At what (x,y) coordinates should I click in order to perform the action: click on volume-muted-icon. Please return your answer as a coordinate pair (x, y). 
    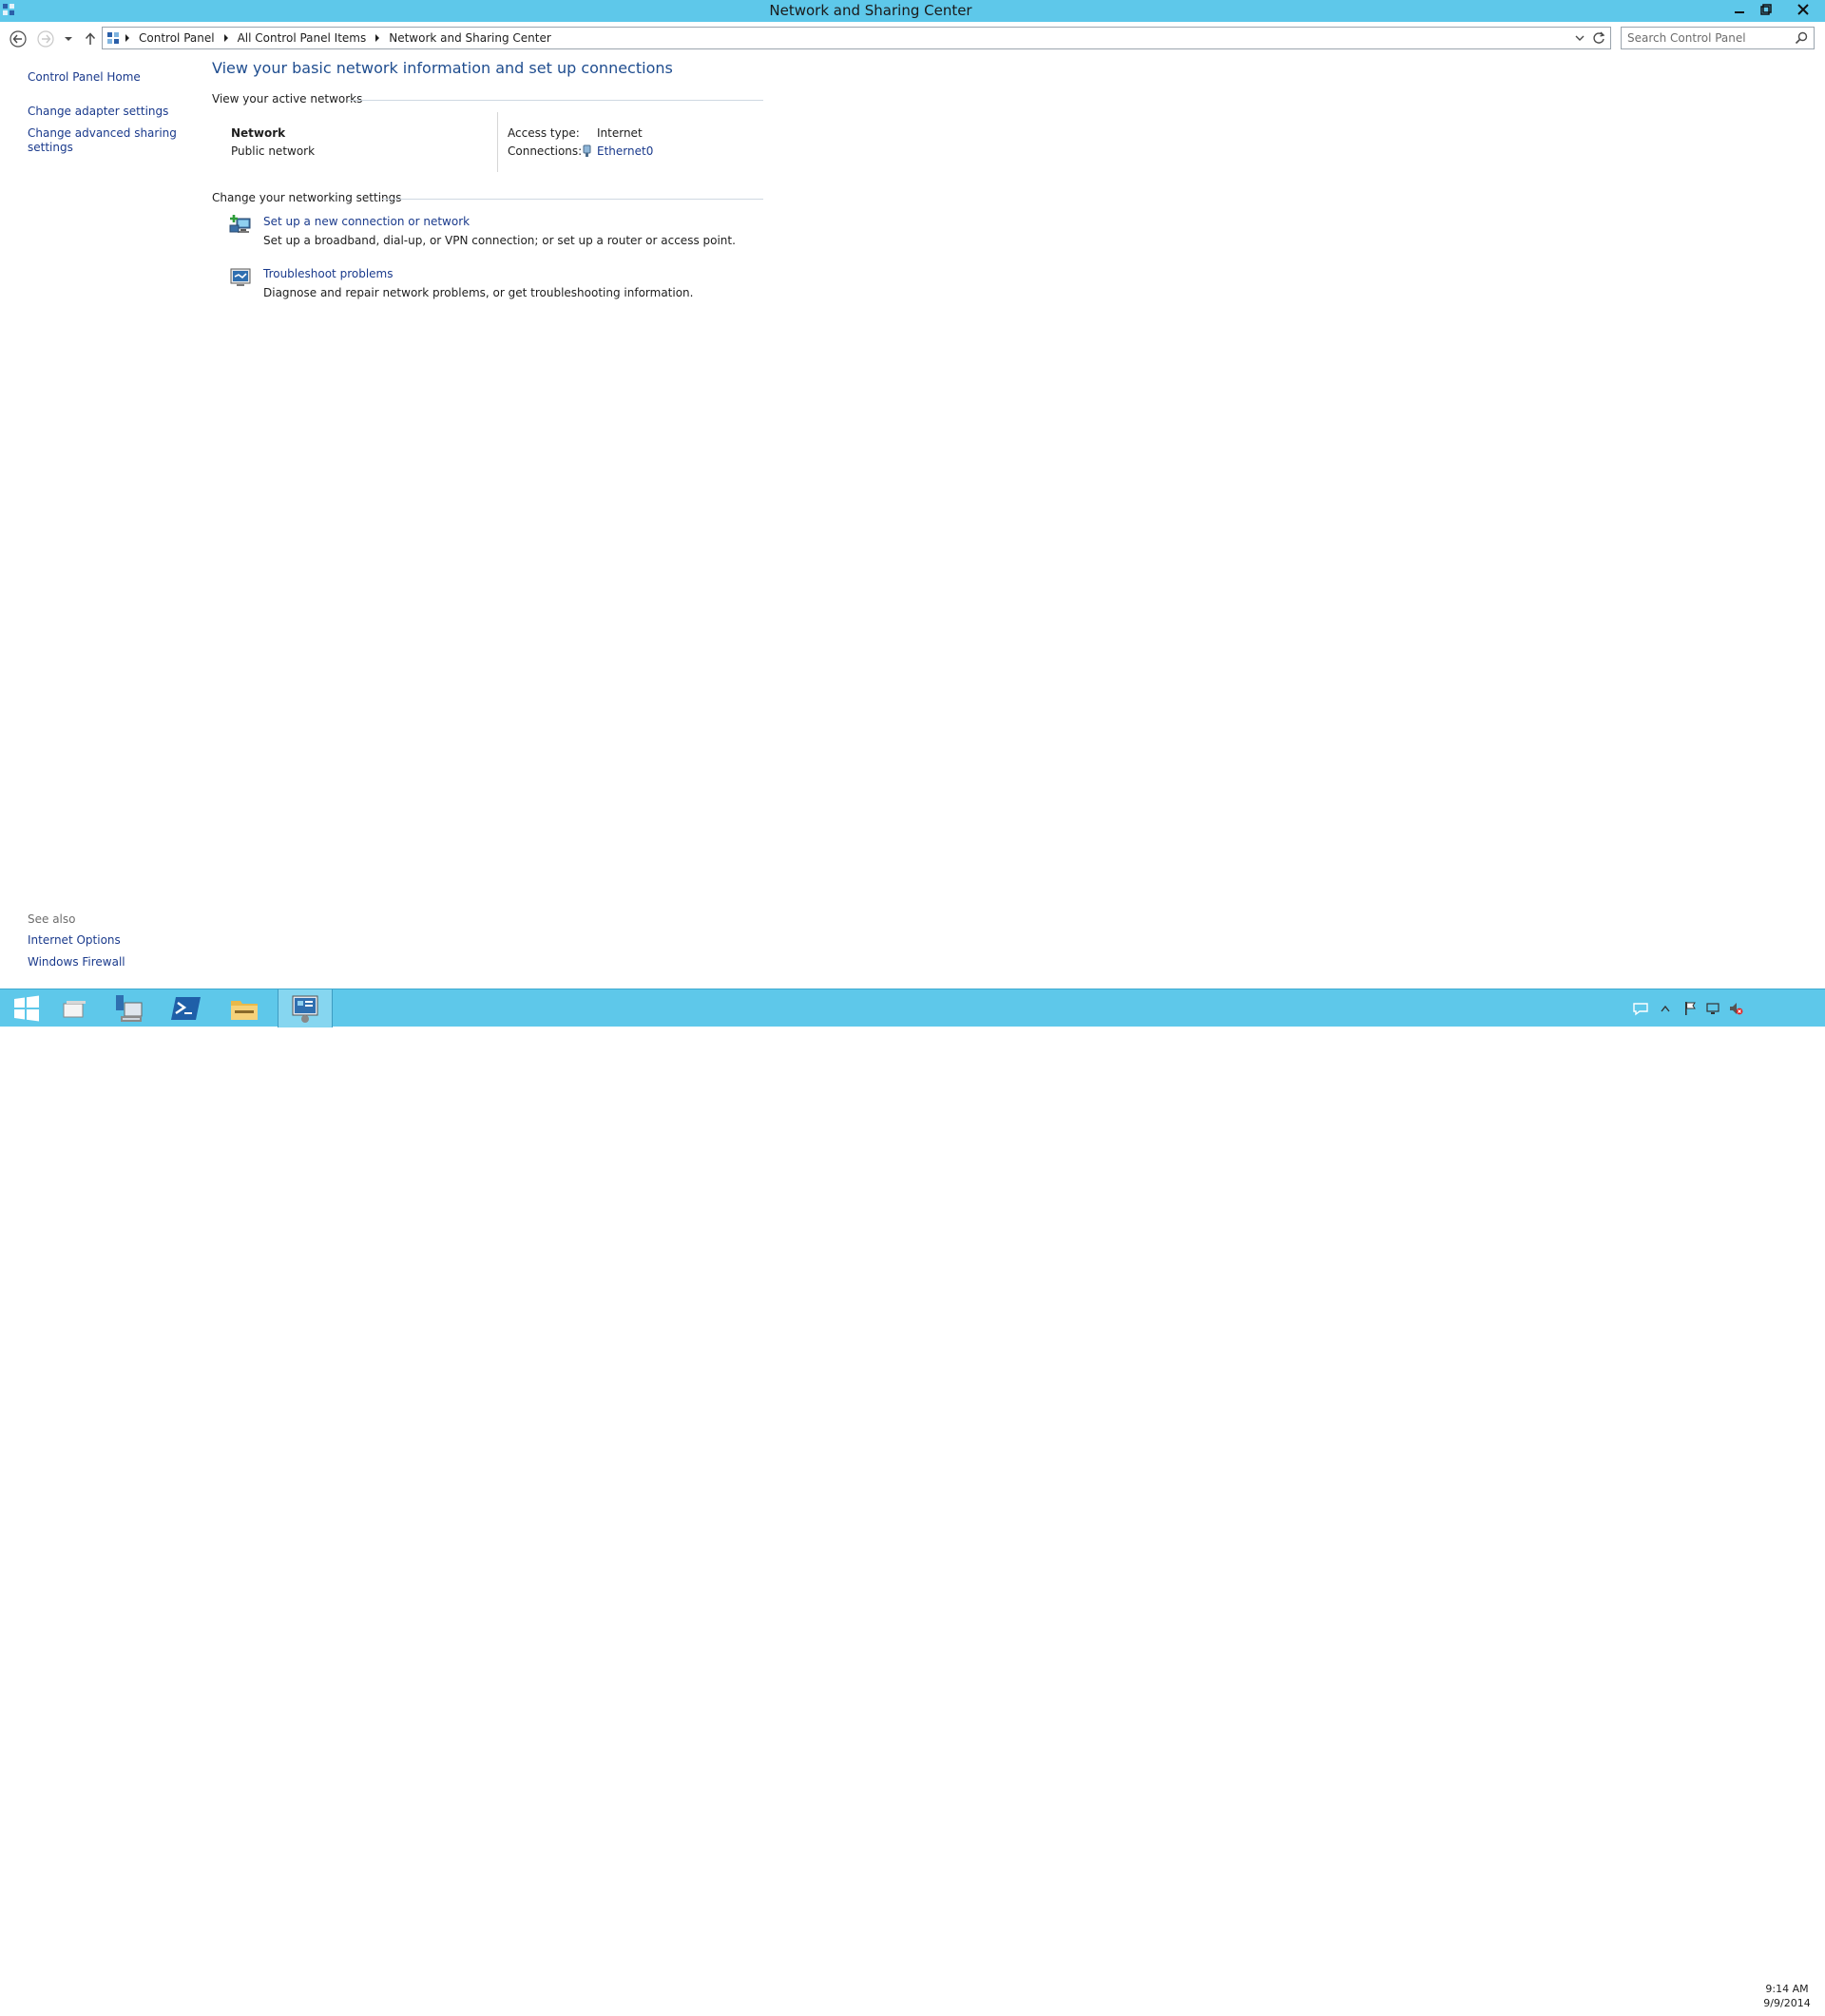
    Looking at the image, I should click on (1736, 1009).